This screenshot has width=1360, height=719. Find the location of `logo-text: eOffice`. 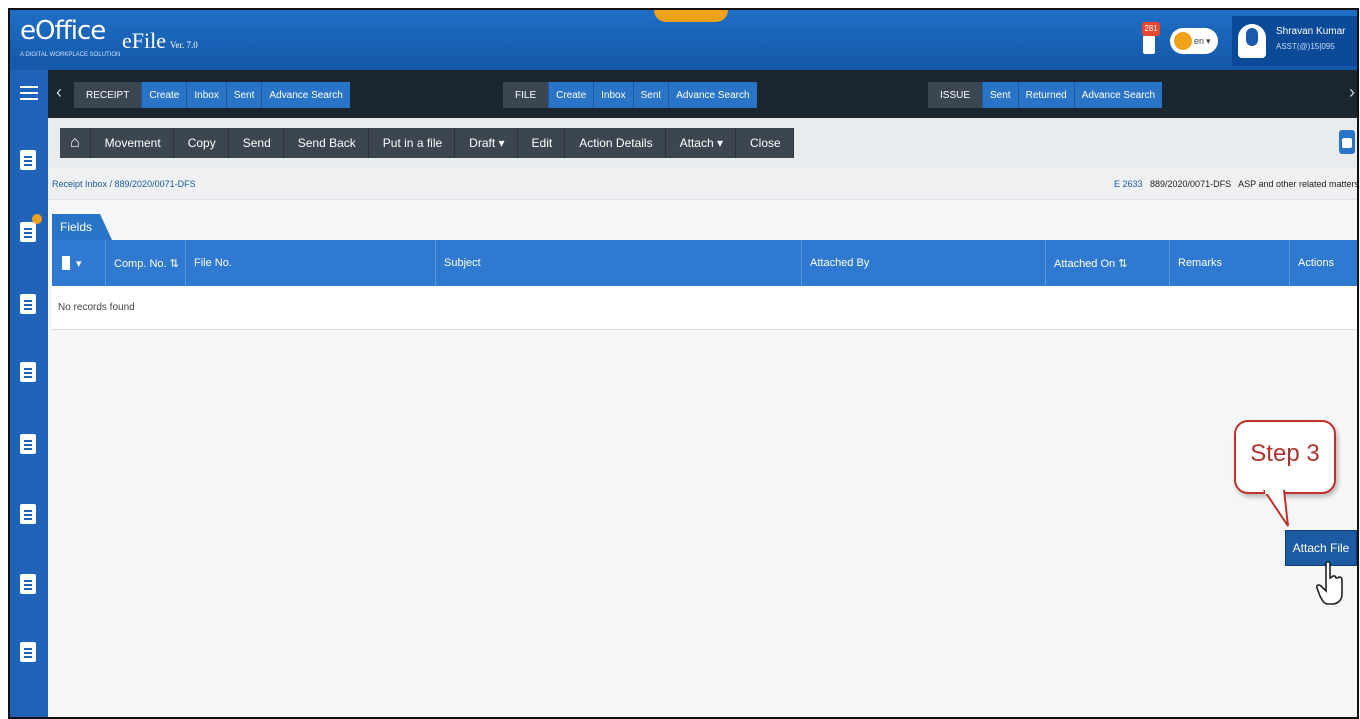

logo-text: eOffice is located at coordinates (63, 31).